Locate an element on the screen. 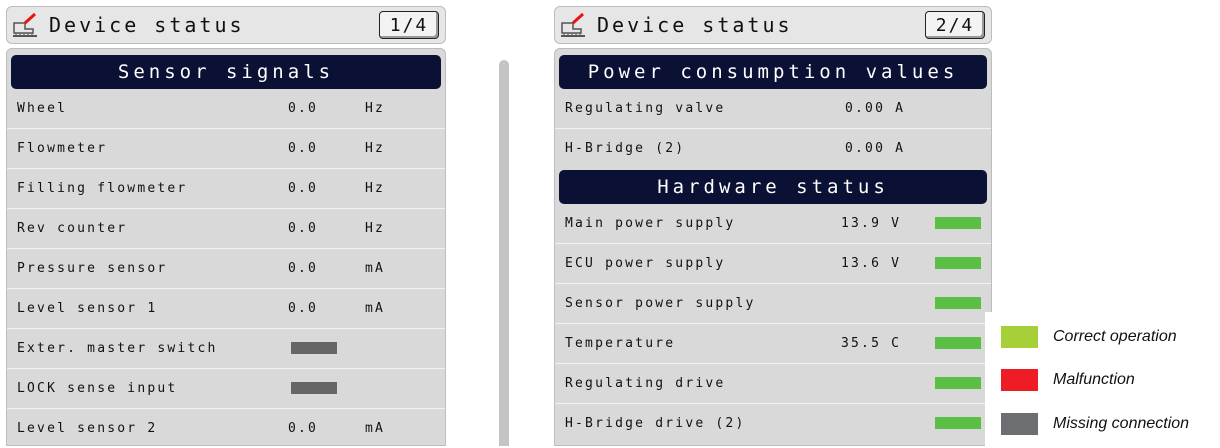 Image resolution: width=1220 pixels, height=448 pixels. row-label: Exter. master switch is located at coordinates (117, 348).